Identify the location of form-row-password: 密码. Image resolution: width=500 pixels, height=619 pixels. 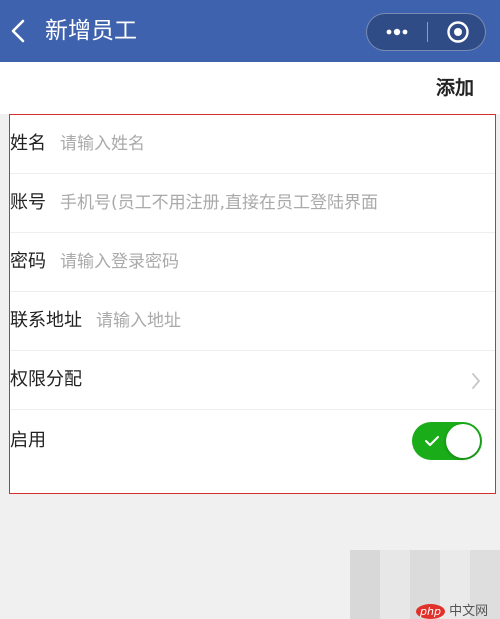
(252, 262).